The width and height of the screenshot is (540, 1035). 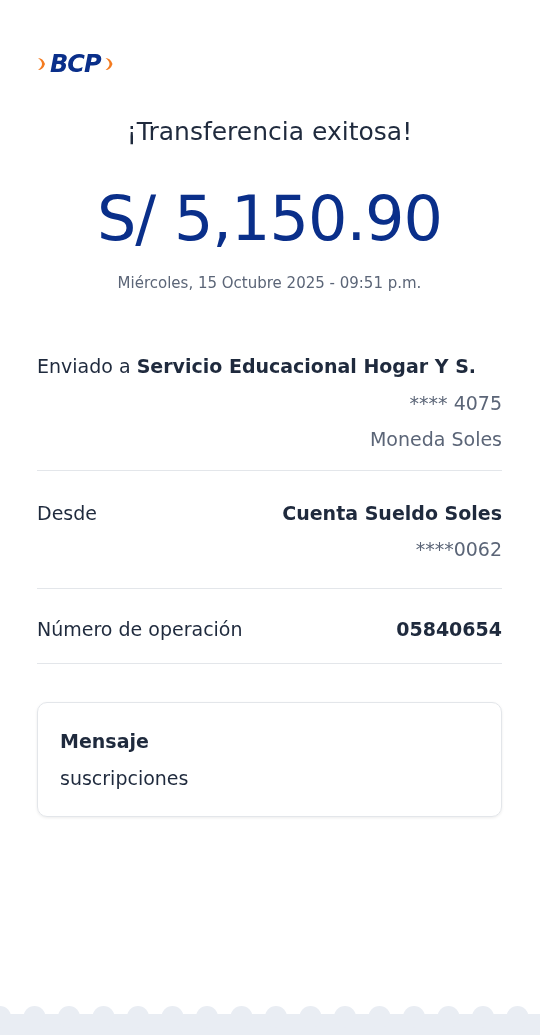 I want to click on page-title: ¡Transferencia exitosa!, so click(x=269, y=132).